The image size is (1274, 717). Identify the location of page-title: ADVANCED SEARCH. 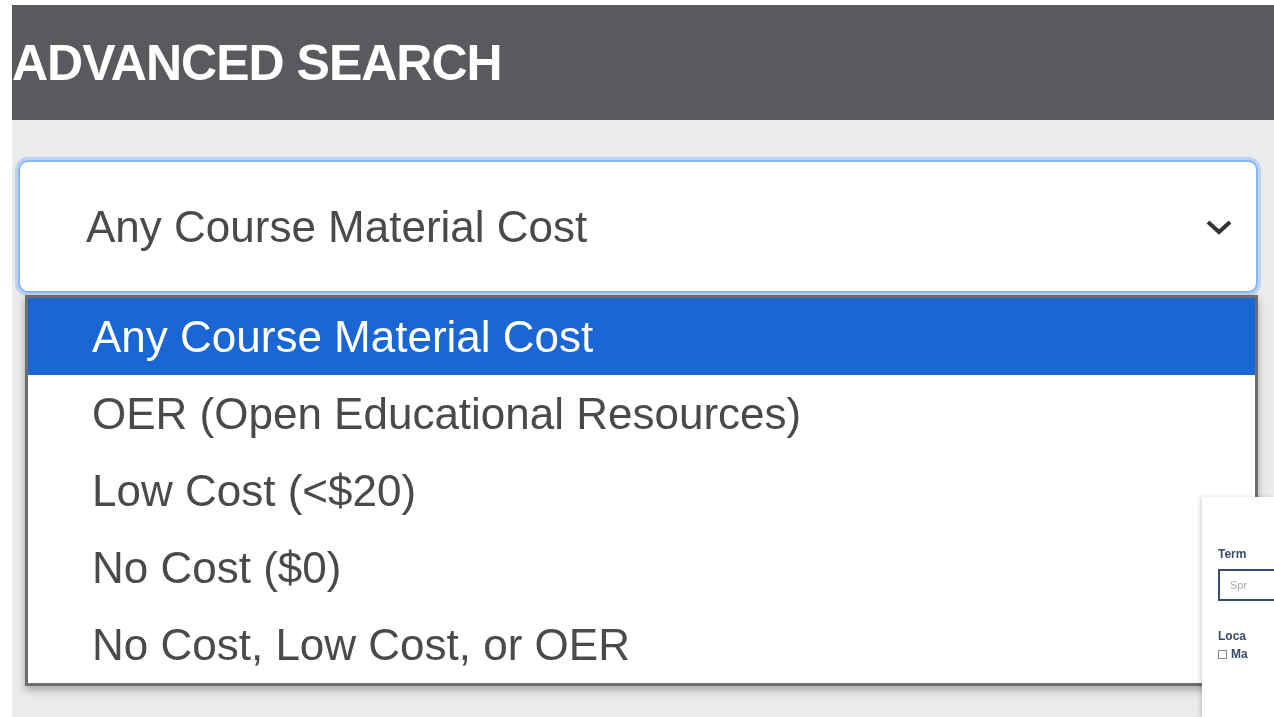
(257, 62).